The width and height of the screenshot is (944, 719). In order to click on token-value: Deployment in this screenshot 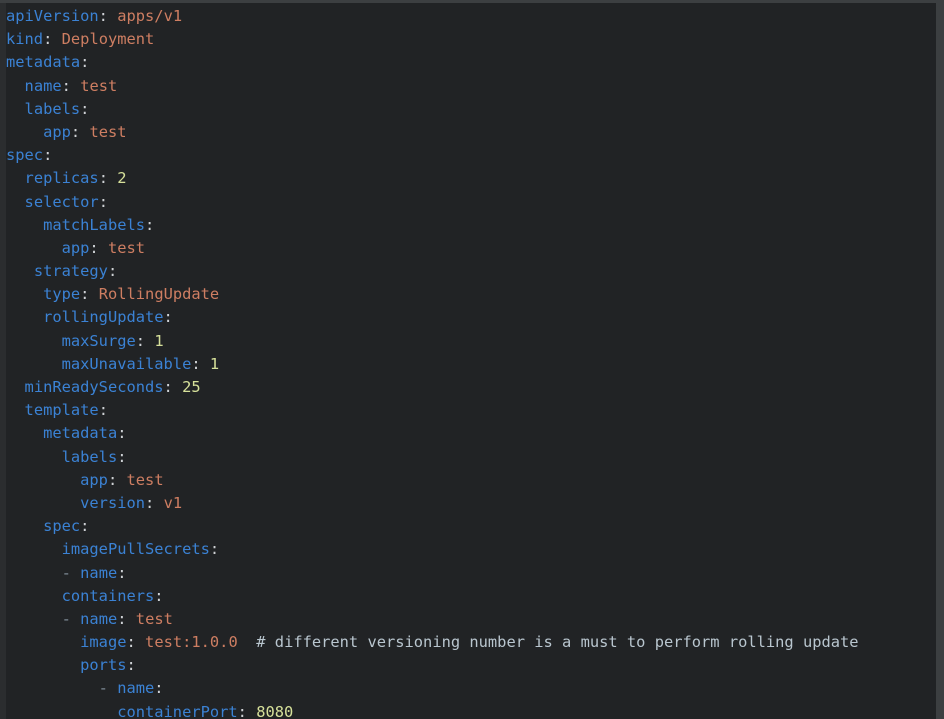, I will do `click(108, 39)`.